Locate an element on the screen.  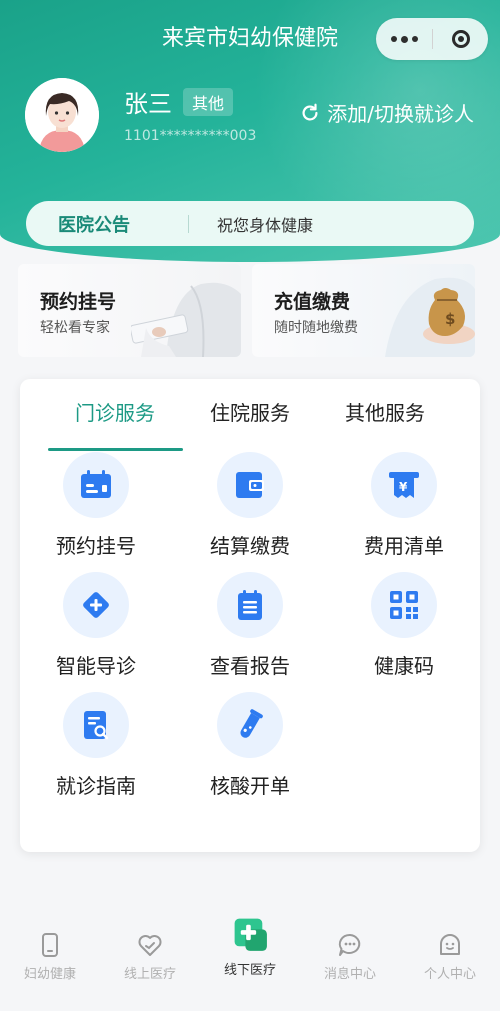
document-search-icon is located at coordinates (96, 725).